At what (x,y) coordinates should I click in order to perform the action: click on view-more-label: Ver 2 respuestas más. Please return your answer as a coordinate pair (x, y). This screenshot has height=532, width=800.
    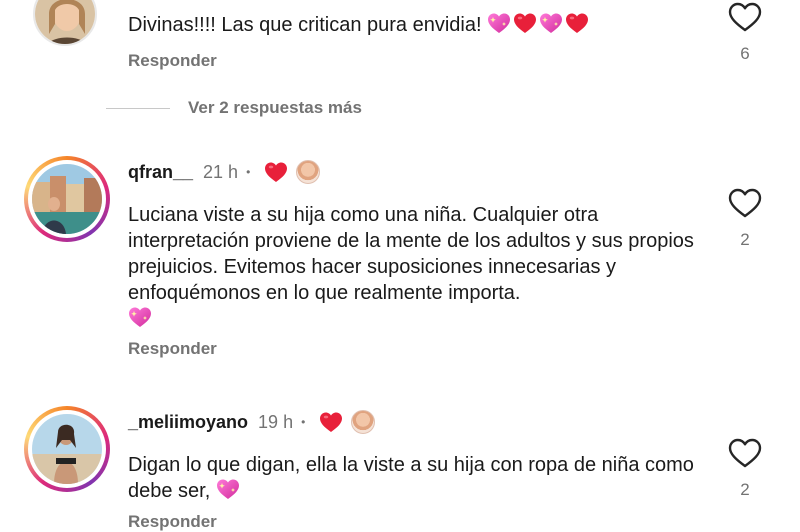
    Looking at the image, I should click on (275, 107).